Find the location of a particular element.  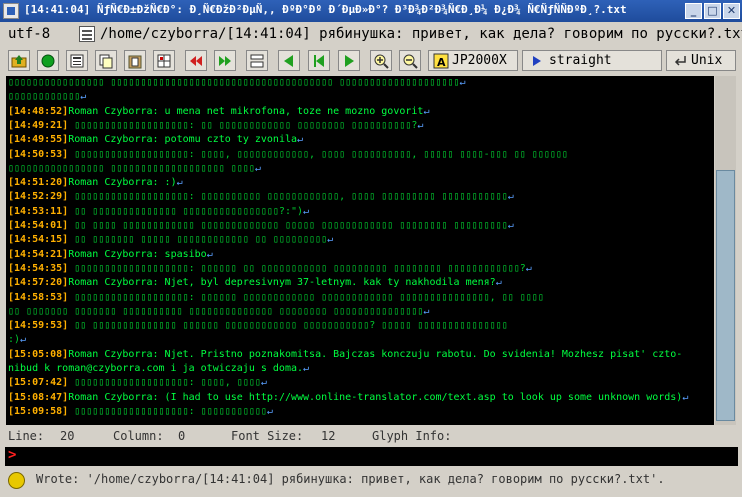

save-button is located at coordinates (77, 60).